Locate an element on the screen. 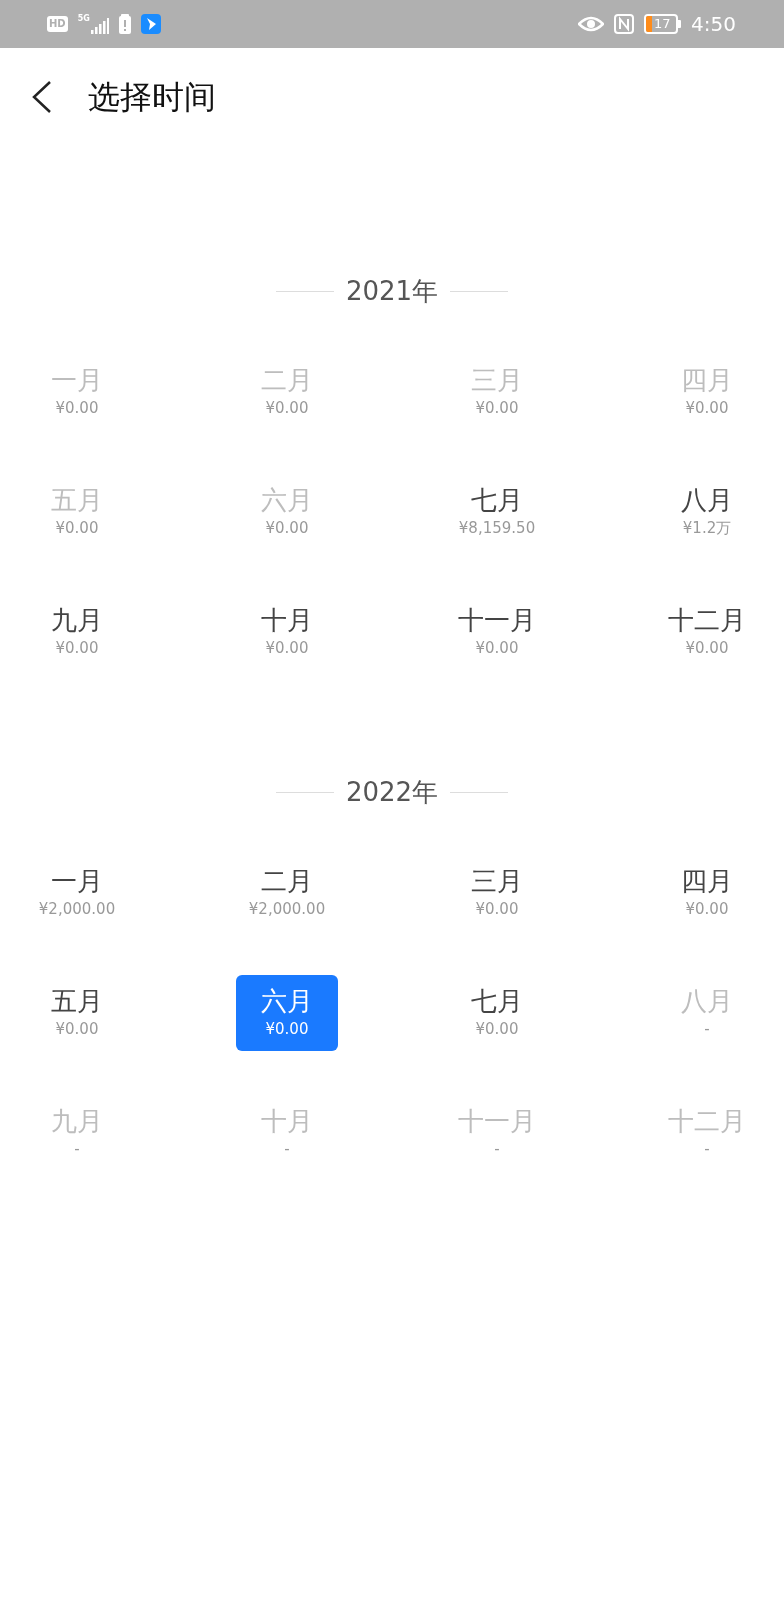 This screenshot has width=784, height=1600. month-option: 四月 ¥0.00 is located at coordinates (707, 893).